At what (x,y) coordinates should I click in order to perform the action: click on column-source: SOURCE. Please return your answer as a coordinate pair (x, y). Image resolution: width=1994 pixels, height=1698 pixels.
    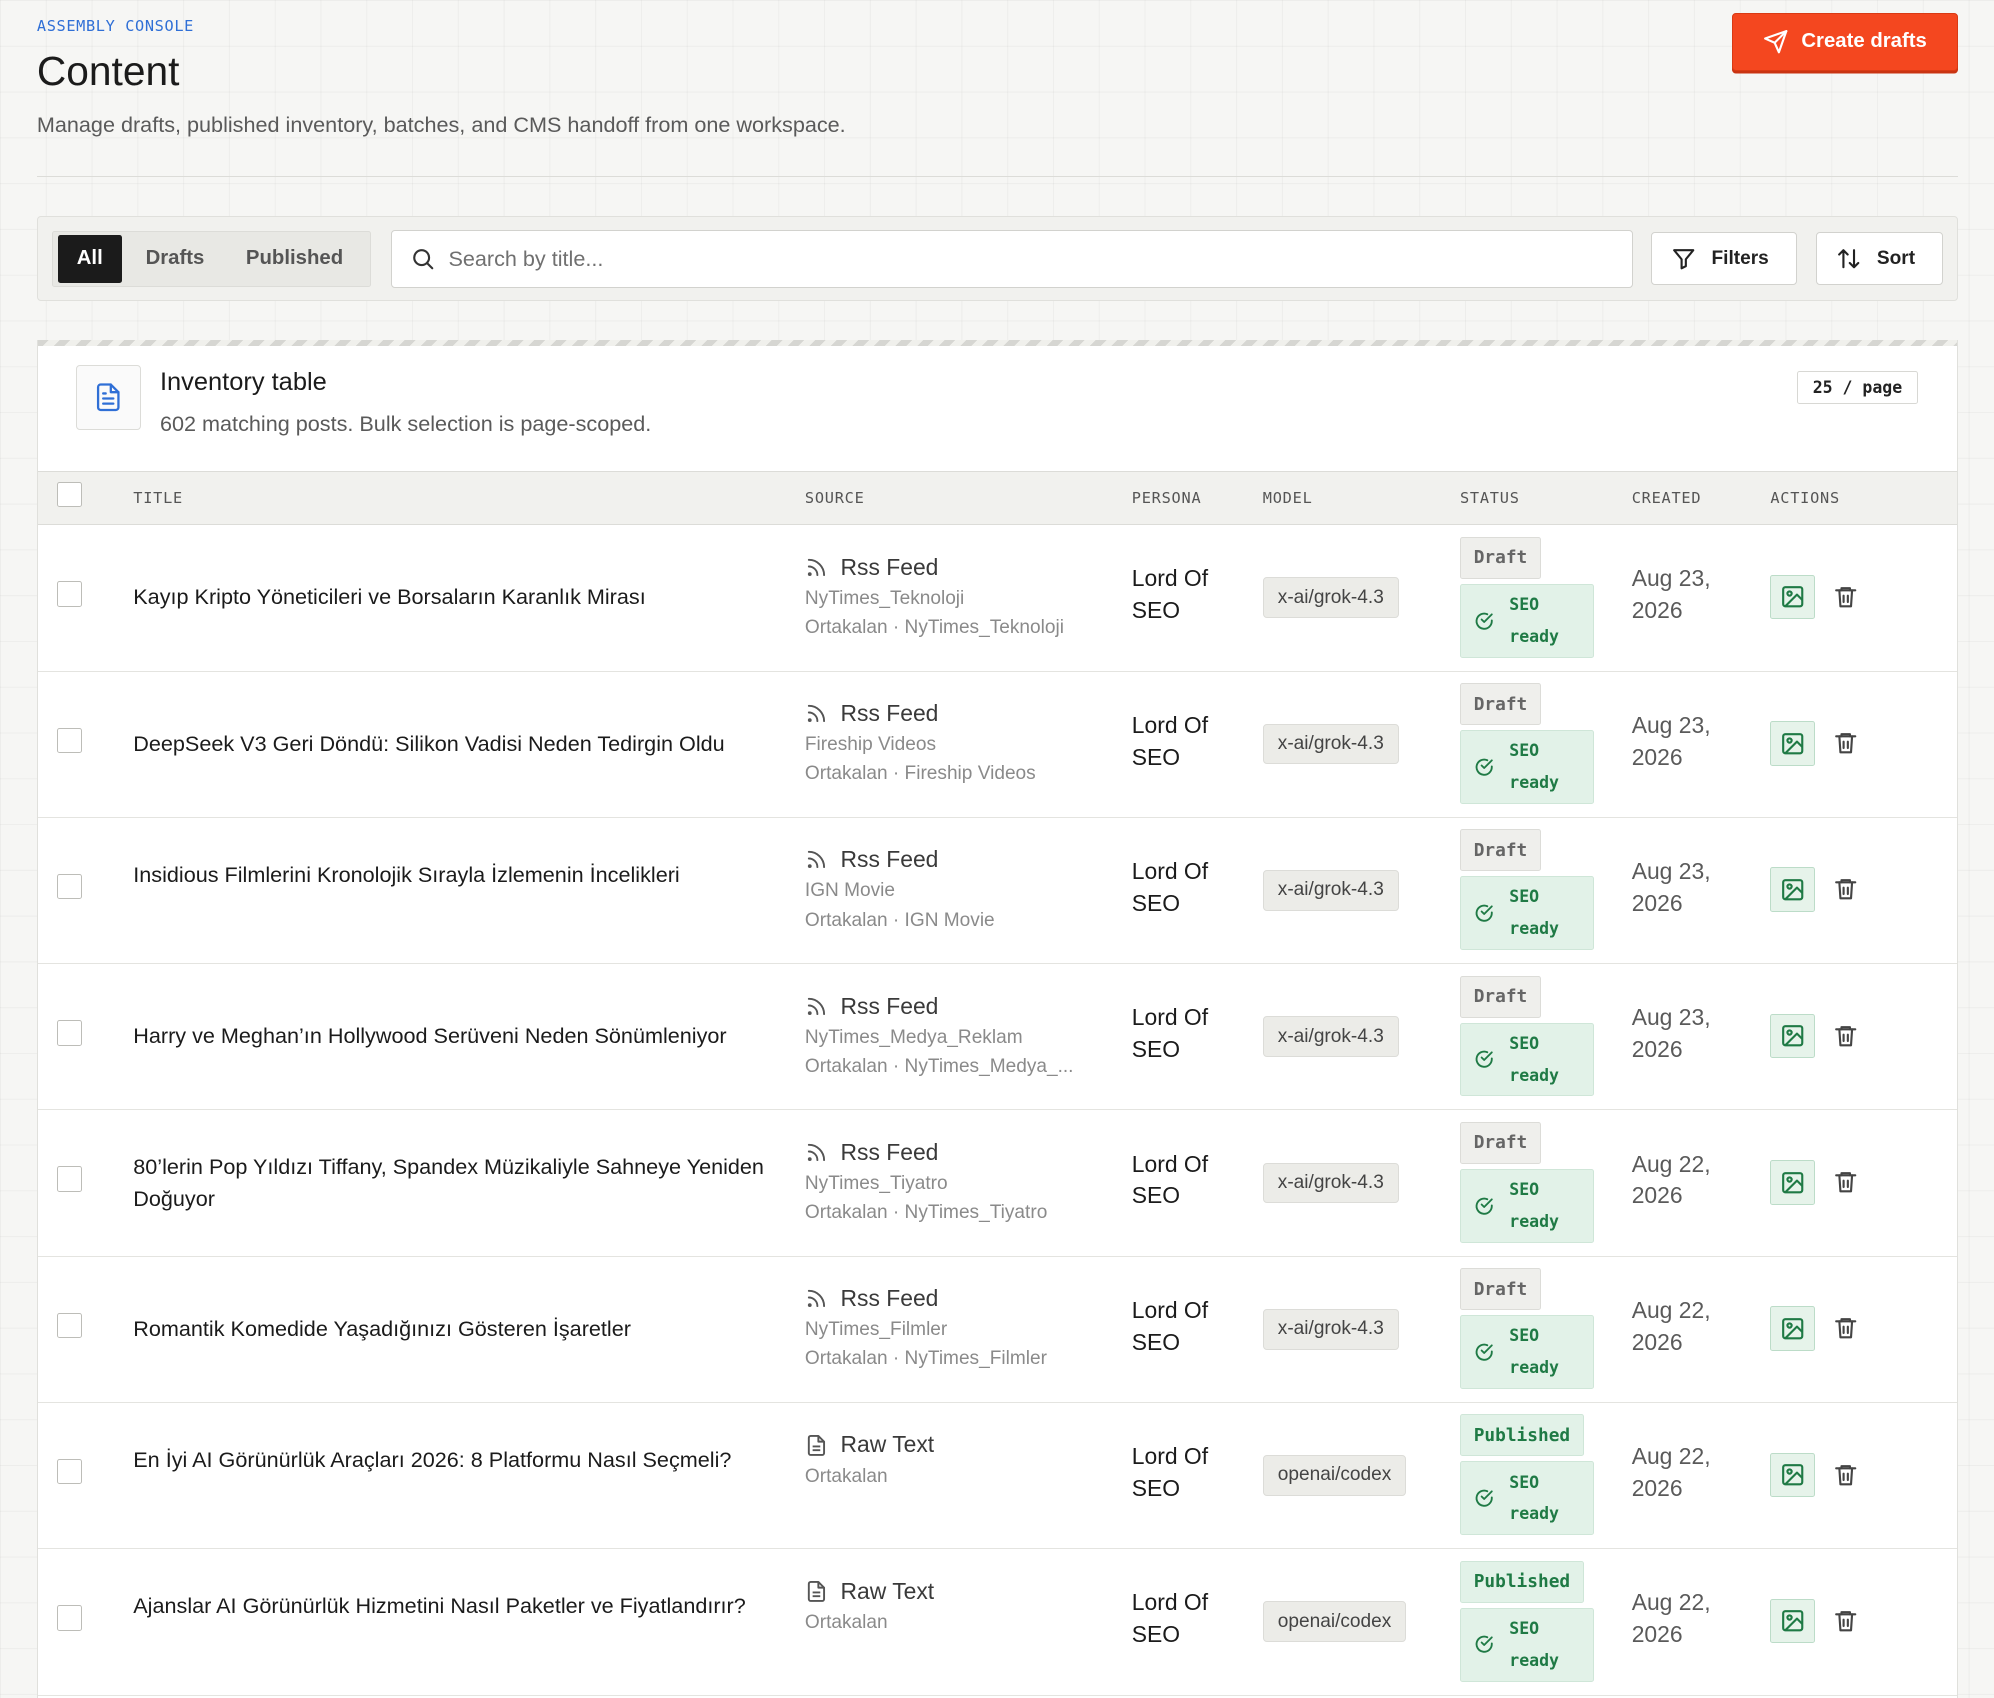
    Looking at the image, I should click on (835, 498).